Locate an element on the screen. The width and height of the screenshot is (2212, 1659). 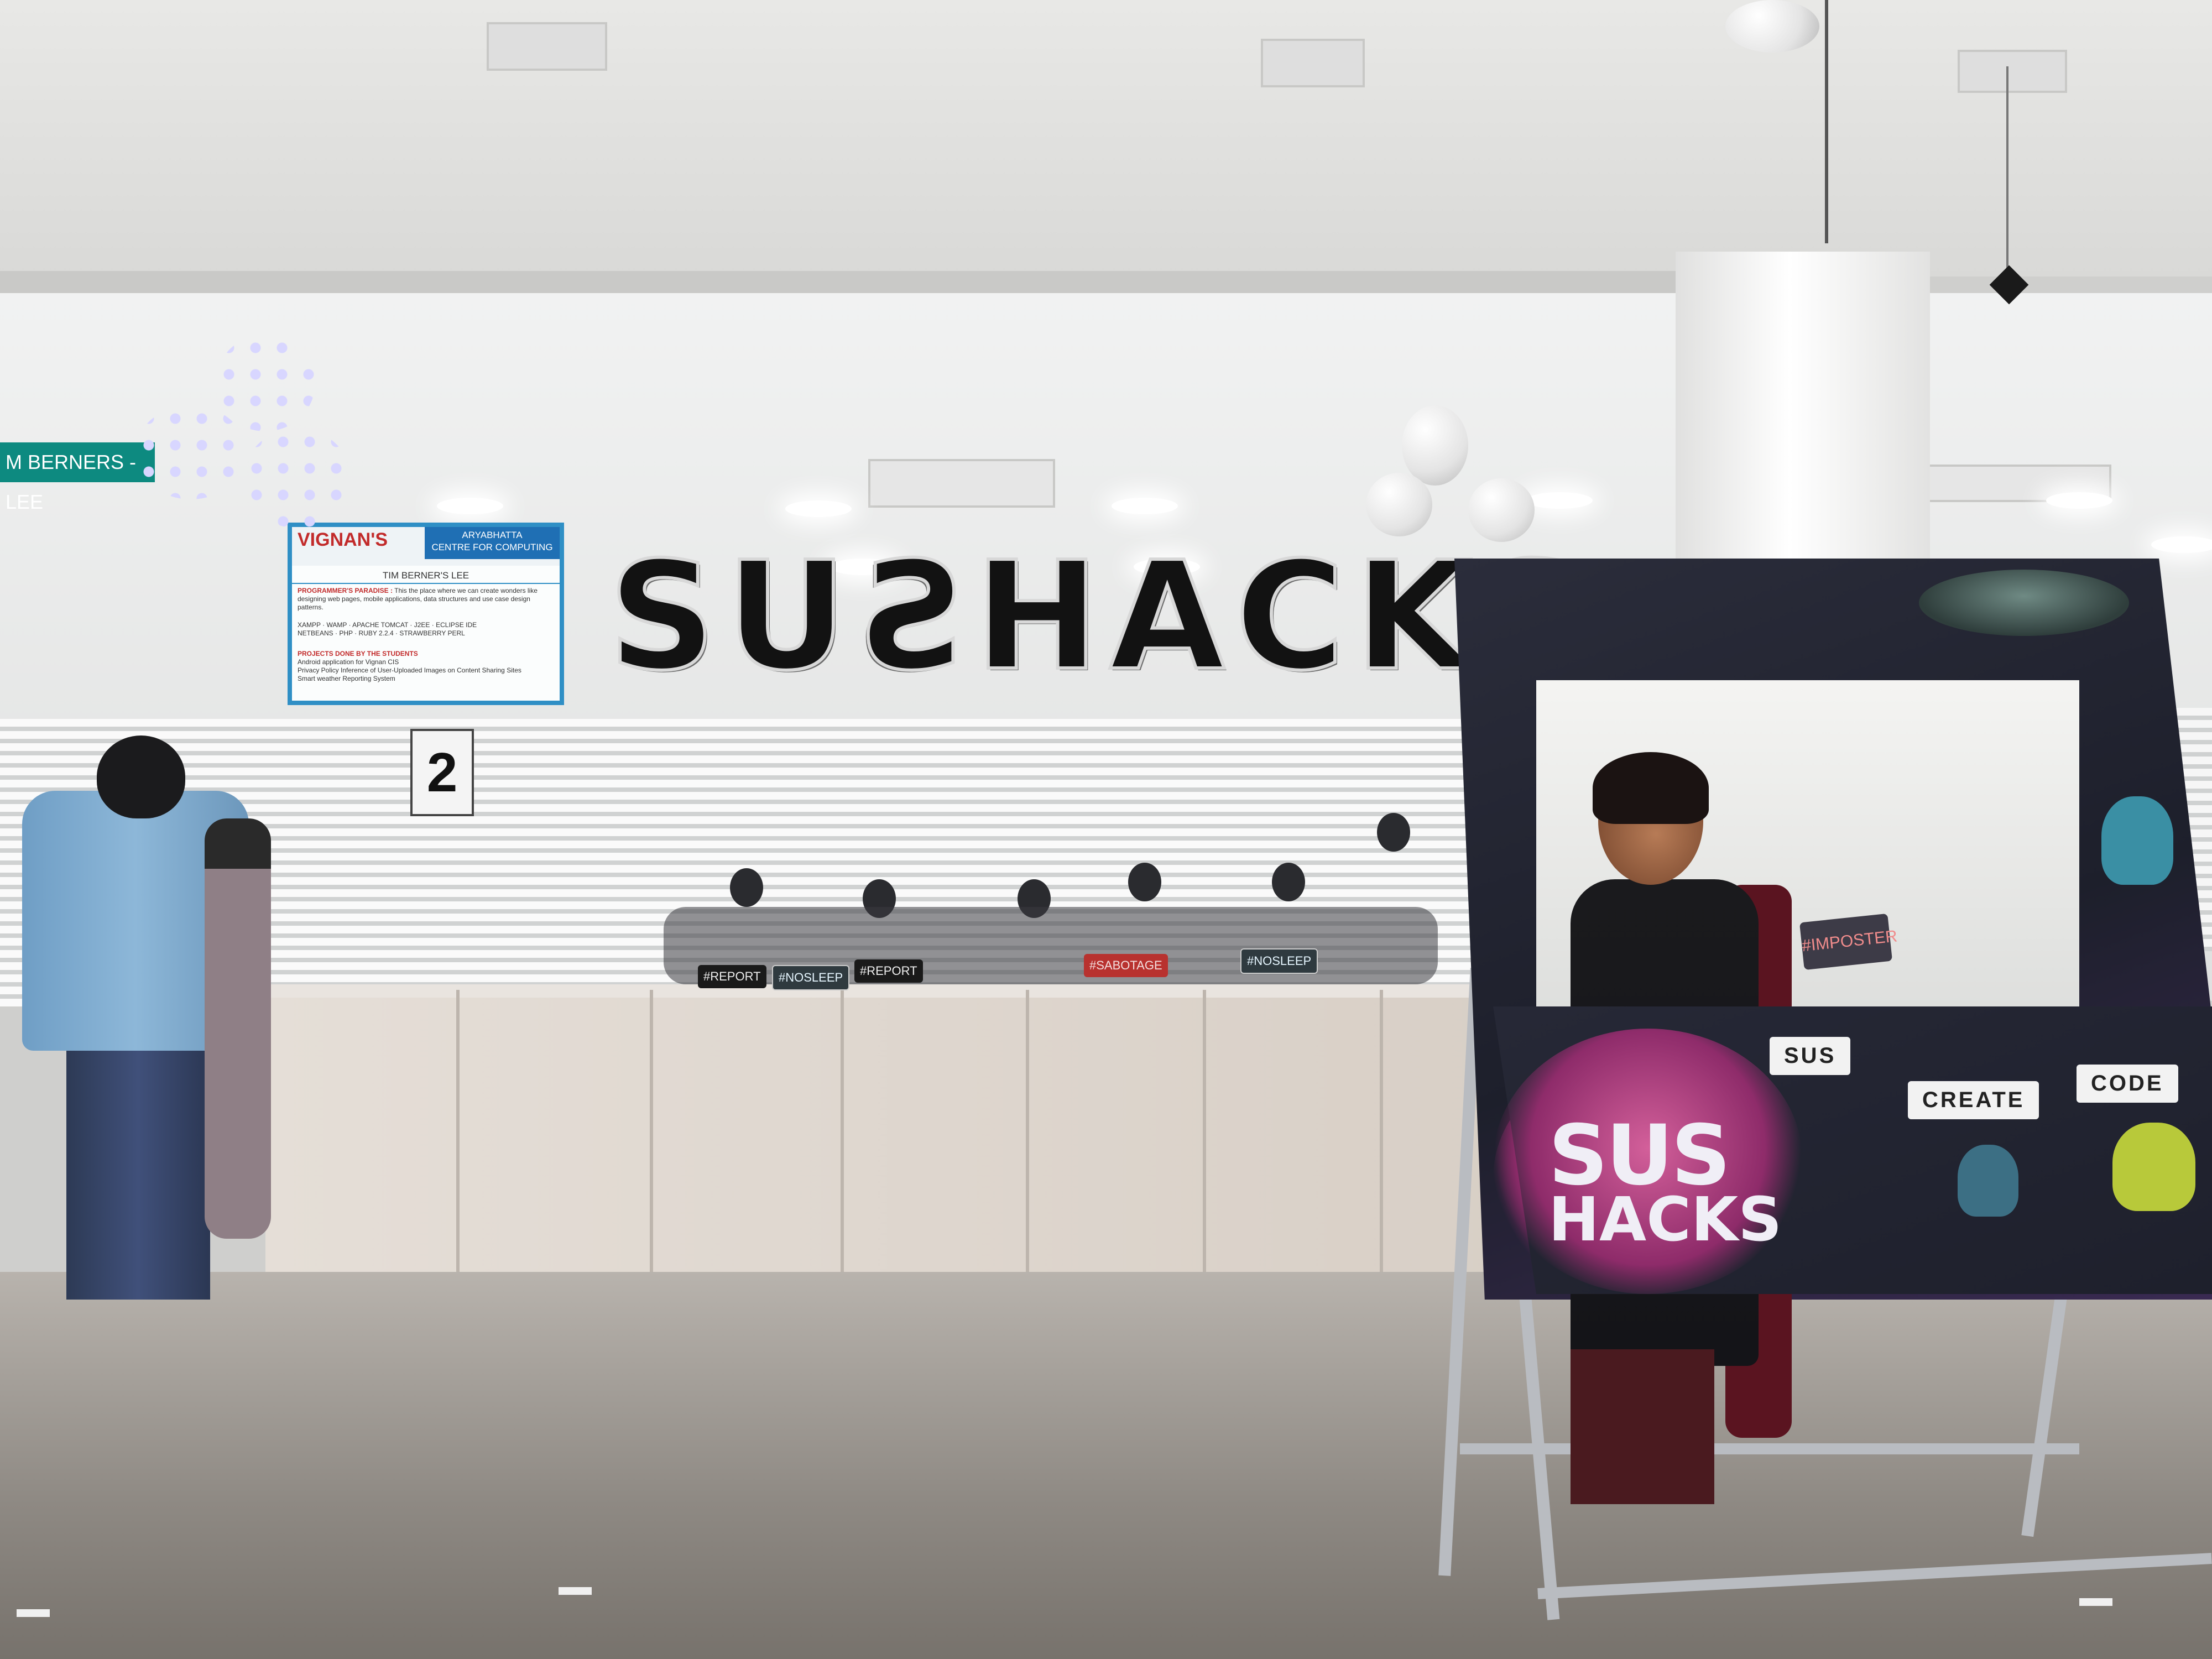
frame-logo-hacks: HACKS is located at coordinates (1665, 1219).